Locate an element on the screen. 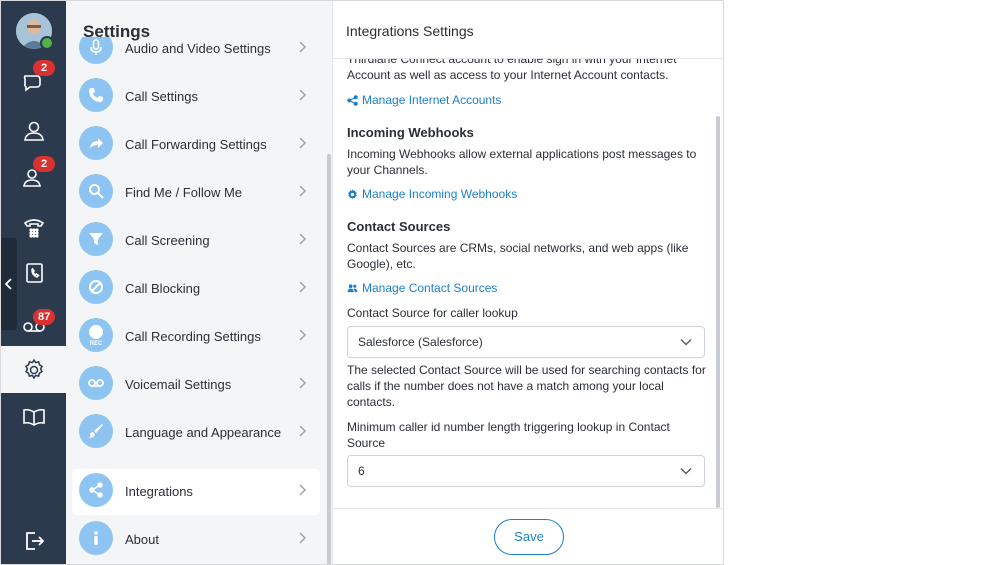  microphone-icon is located at coordinates (96, 50).